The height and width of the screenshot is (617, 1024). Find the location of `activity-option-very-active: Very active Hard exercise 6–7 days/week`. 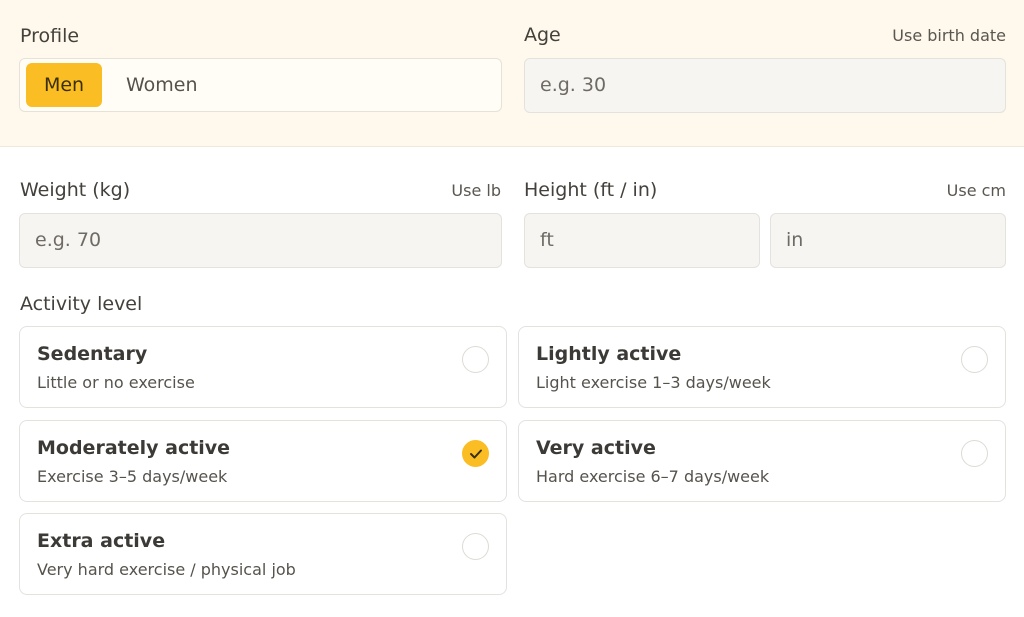

activity-option-very-active: Very active Hard exercise 6–7 days/week is located at coordinates (762, 461).